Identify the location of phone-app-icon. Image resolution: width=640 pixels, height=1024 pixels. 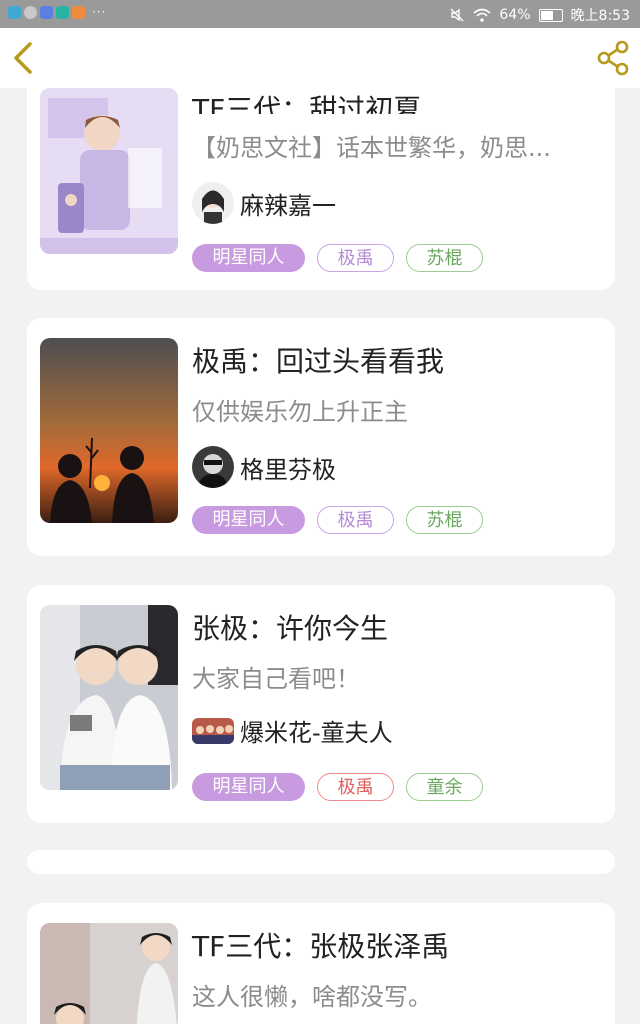
(62, 12).